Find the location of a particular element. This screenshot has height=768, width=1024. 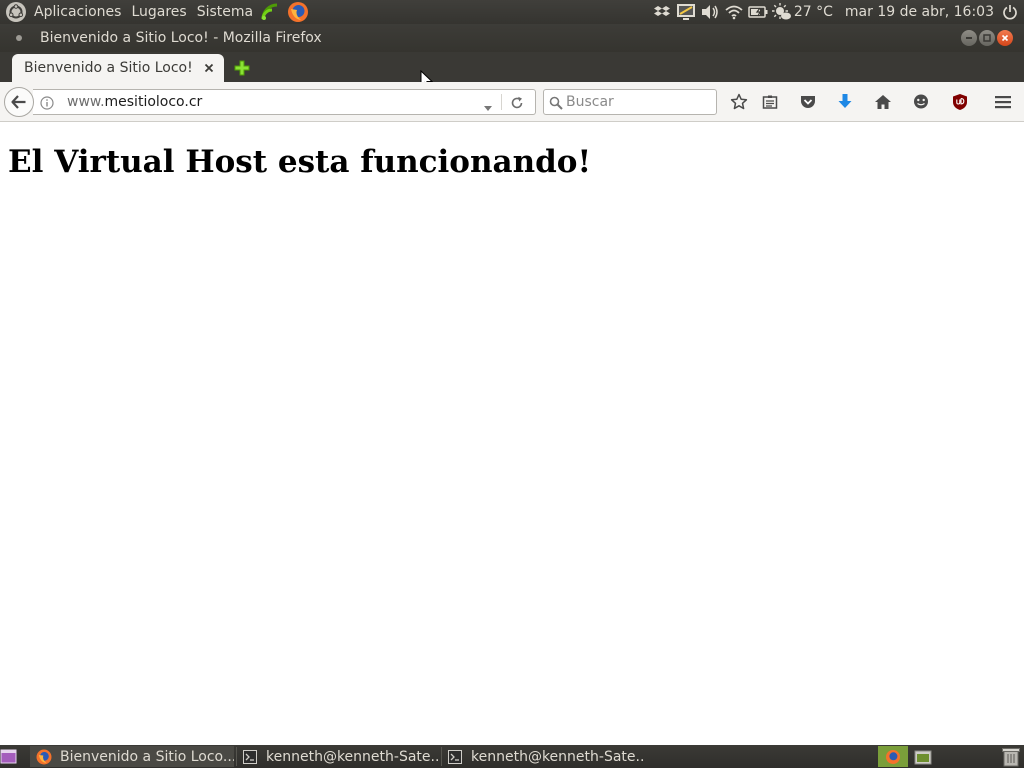

minimize-button is located at coordinates (969, 38).